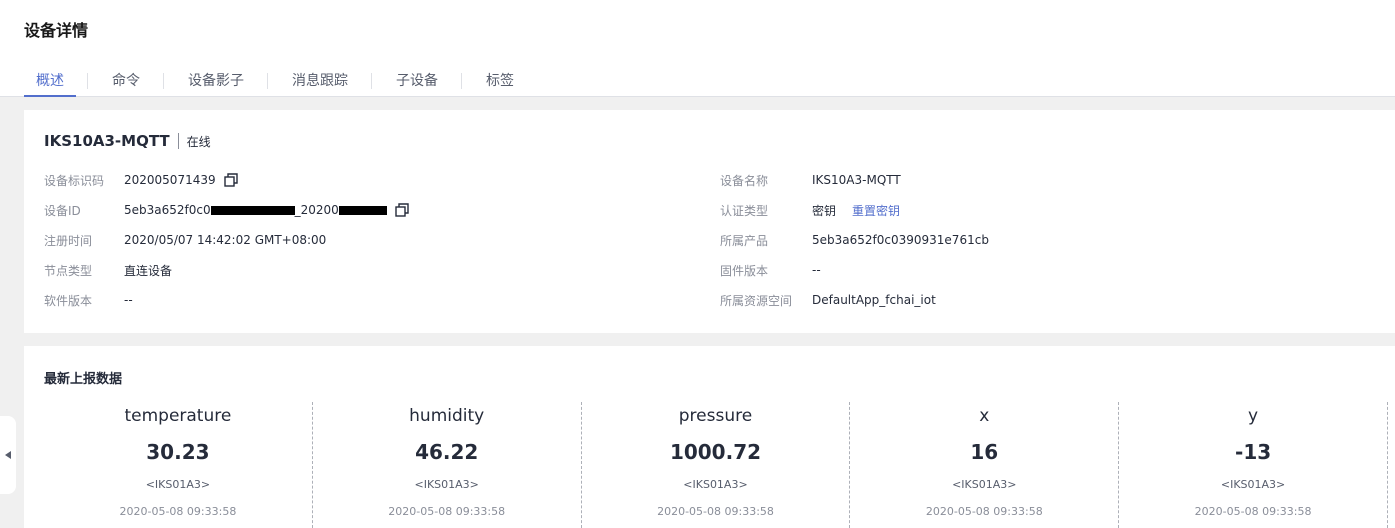 The image size is (1395, 528). What do you see at coordinates (874, 300) in the screenshot?
I see `info-value: DefaultApp_fchai_iot` at bounding box center [874, 300].